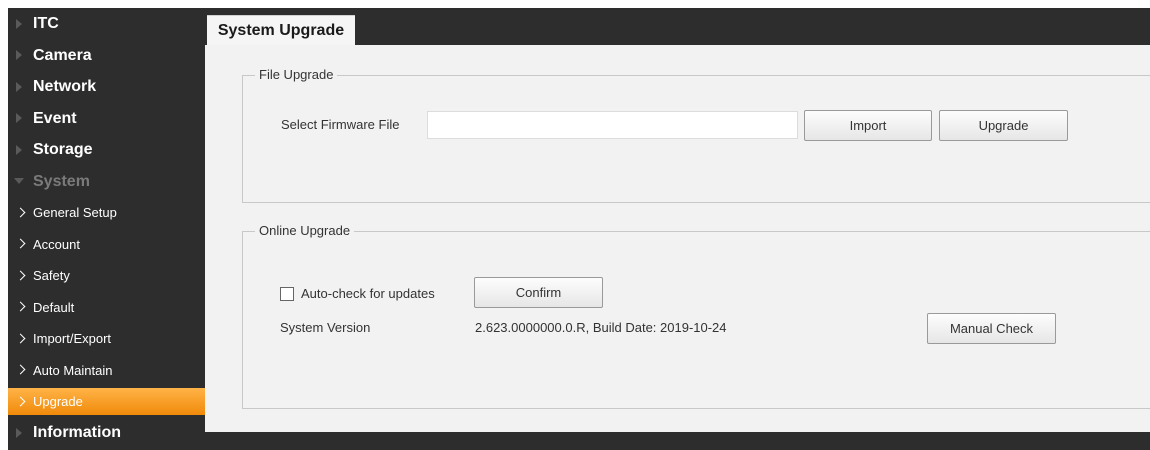 This screenshot has width=1150, height=450. I want to click on footer-bar, so click(677, 441).